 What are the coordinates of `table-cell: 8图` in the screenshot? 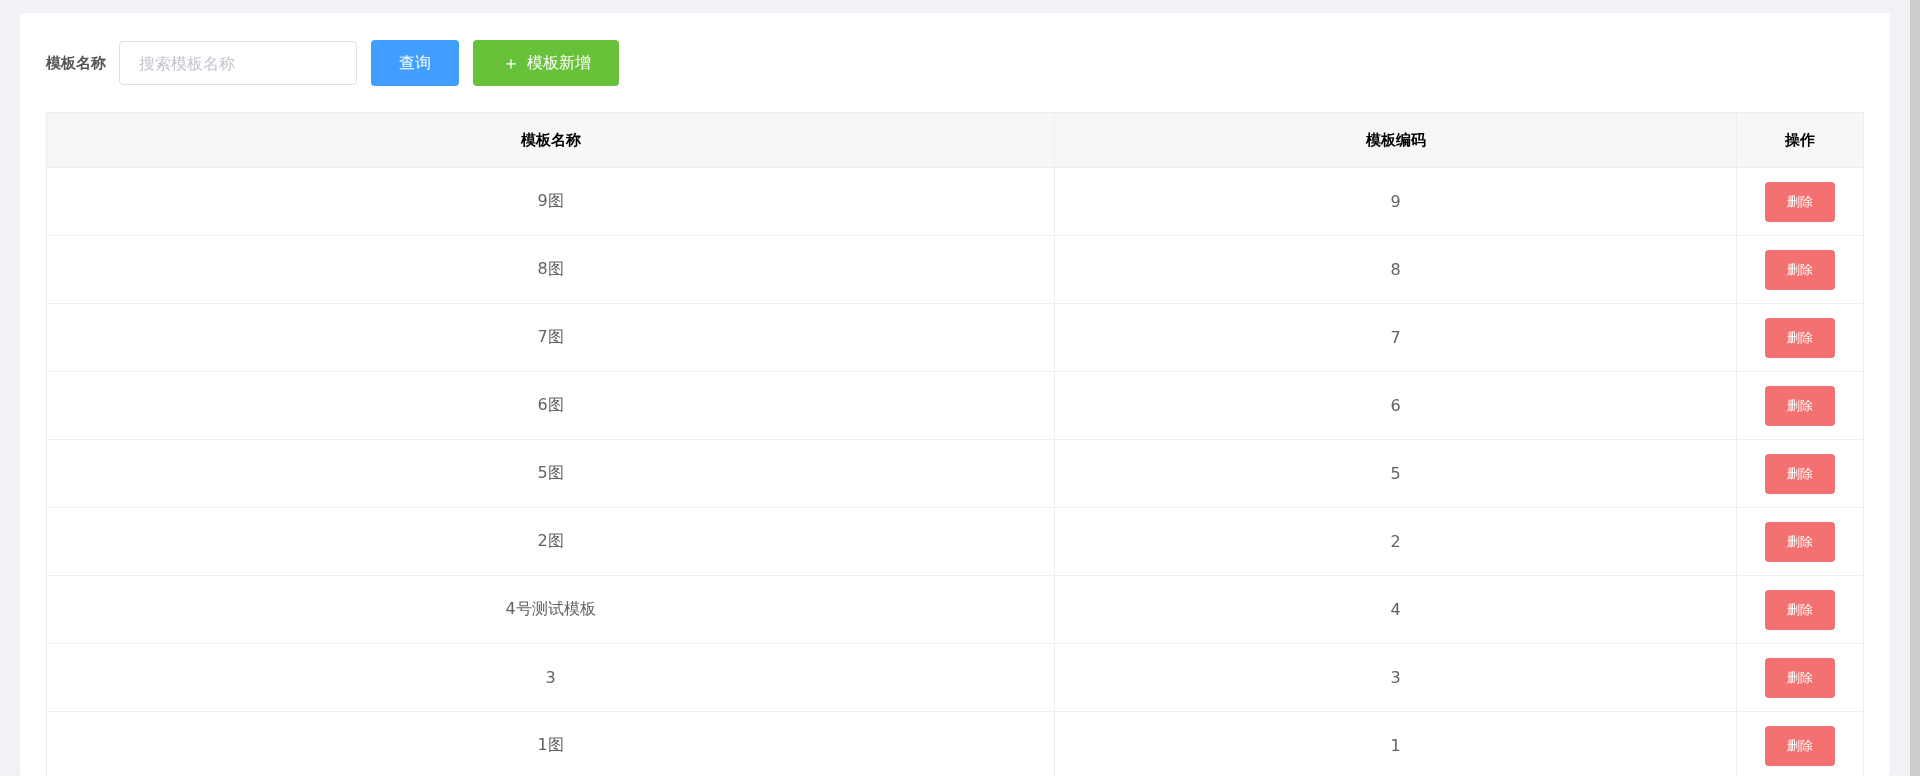 It's located at (550, 269).